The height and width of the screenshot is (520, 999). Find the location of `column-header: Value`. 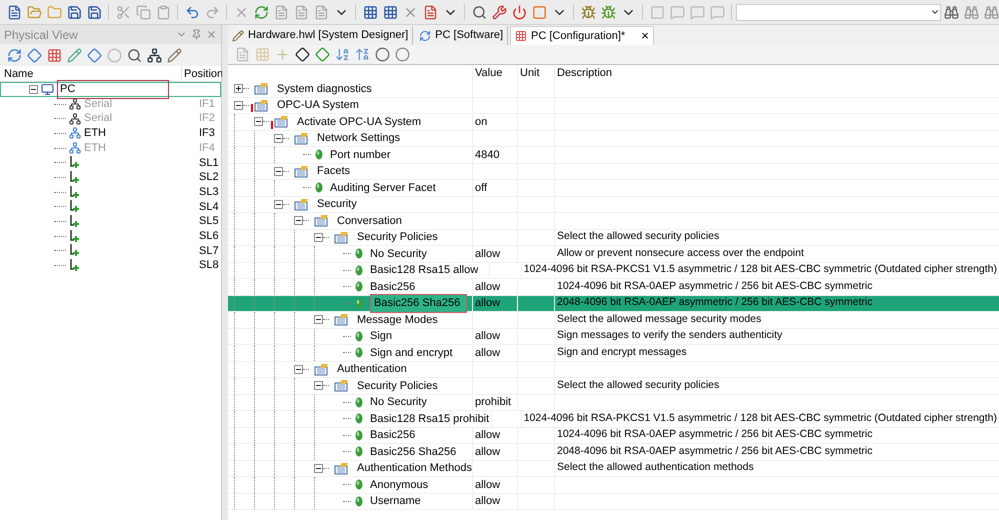

column-header: Value is located at coordinates (494, 73).